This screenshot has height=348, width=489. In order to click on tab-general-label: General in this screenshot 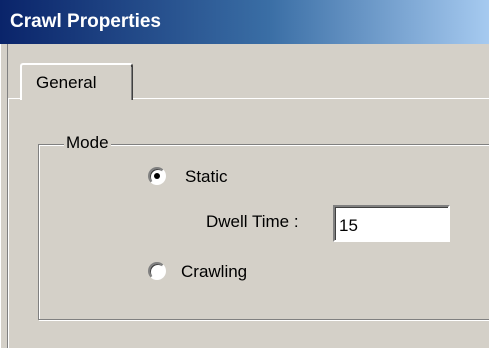, I will do `click(66, 82)`.